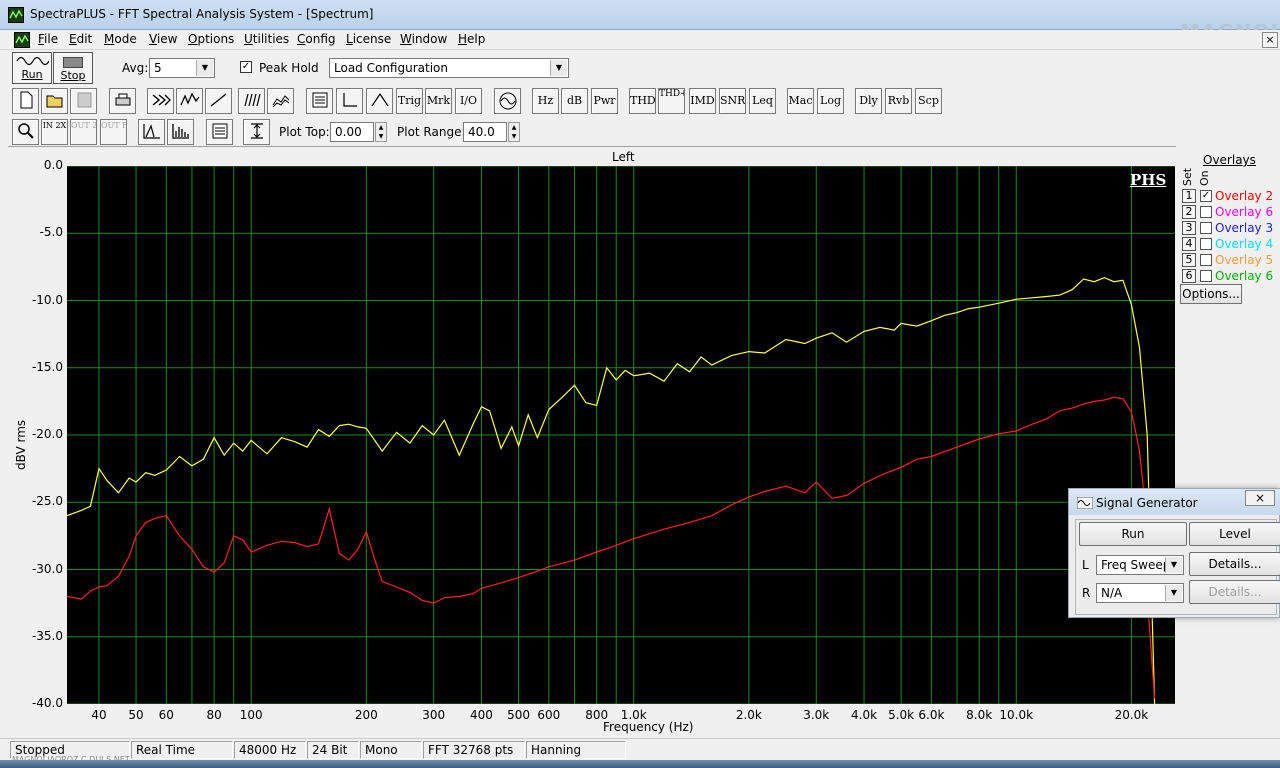  I want to click on imd-button: IMD, so click(702, 101).